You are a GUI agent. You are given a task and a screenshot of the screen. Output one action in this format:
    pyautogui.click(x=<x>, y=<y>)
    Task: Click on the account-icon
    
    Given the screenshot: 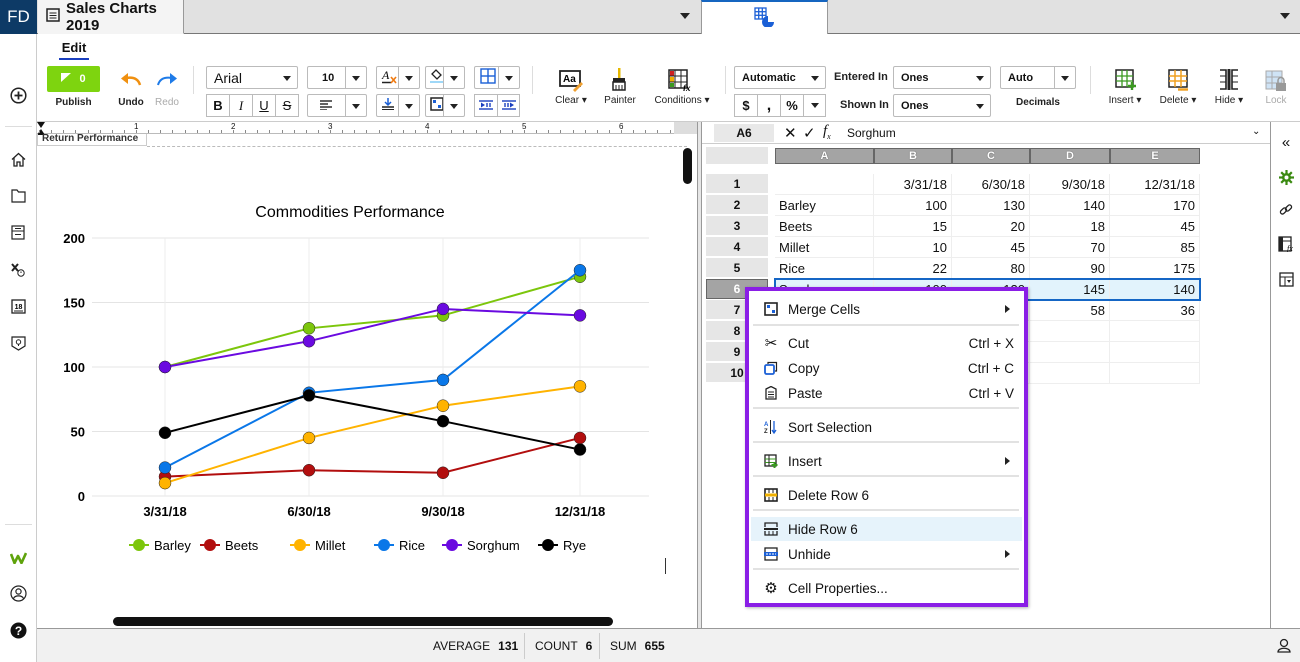 What is the action you would take?
    pyautogui.click(x=1284, y=647)
    